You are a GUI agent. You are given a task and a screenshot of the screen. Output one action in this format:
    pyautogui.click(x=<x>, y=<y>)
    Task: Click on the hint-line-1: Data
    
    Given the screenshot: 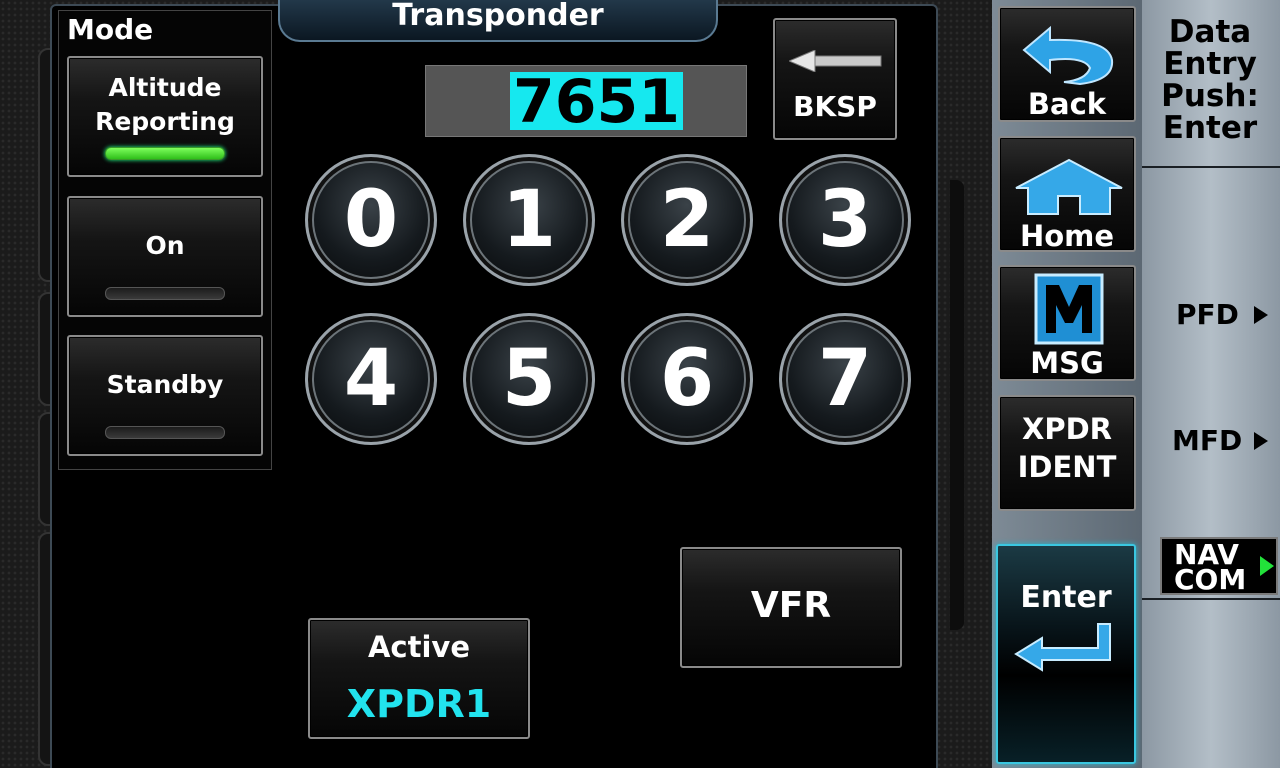 What is the action you would take?
    pyautogui.click(x=1210, y=32)
    